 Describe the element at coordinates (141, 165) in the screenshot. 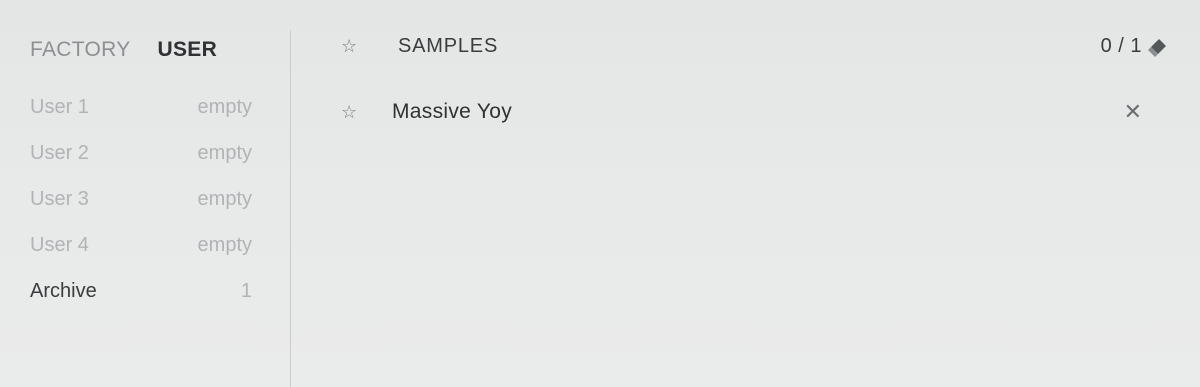

I see `slot-user-2: User 2 empty` at that location.